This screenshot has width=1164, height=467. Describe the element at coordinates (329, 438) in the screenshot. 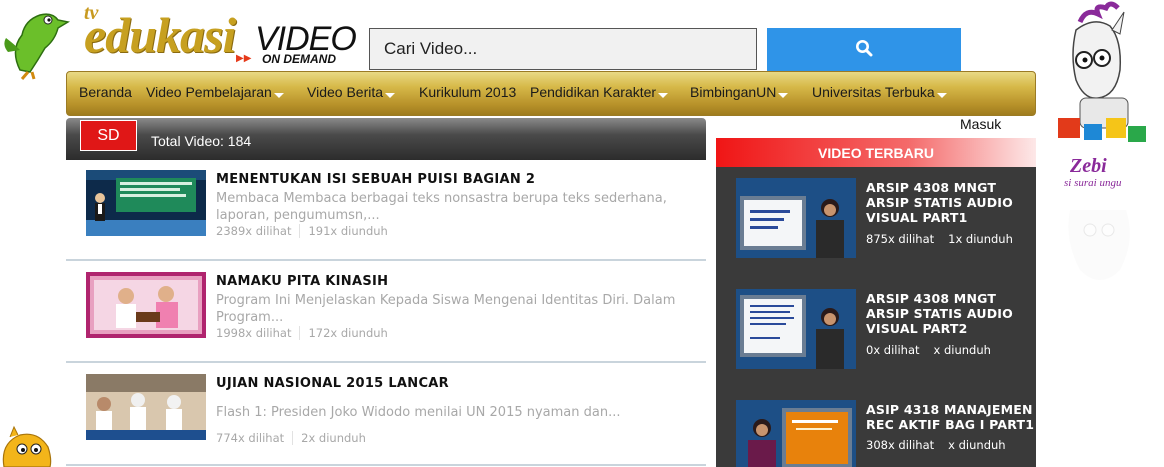

I see `download-count: 2x diunduh` at that location.